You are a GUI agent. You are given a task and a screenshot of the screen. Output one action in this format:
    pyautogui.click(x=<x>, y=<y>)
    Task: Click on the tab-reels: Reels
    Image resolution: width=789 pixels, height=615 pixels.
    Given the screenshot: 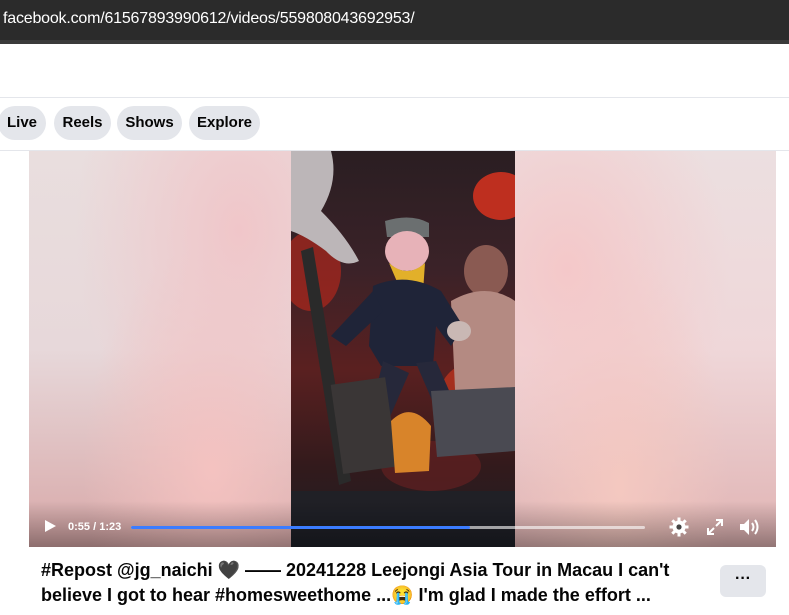 What is the action you would take?
    pyautogui.click(x=82, y=123)
    